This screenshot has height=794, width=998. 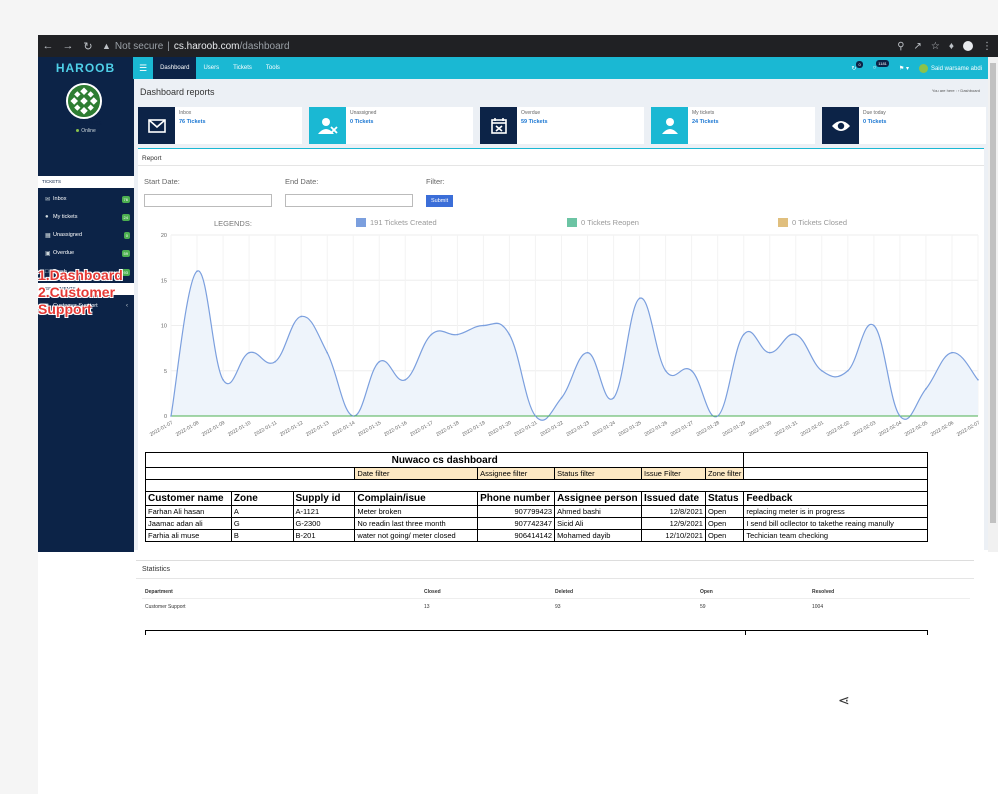 I want to click on share-icon: ↗, so click(x=918, y=46).